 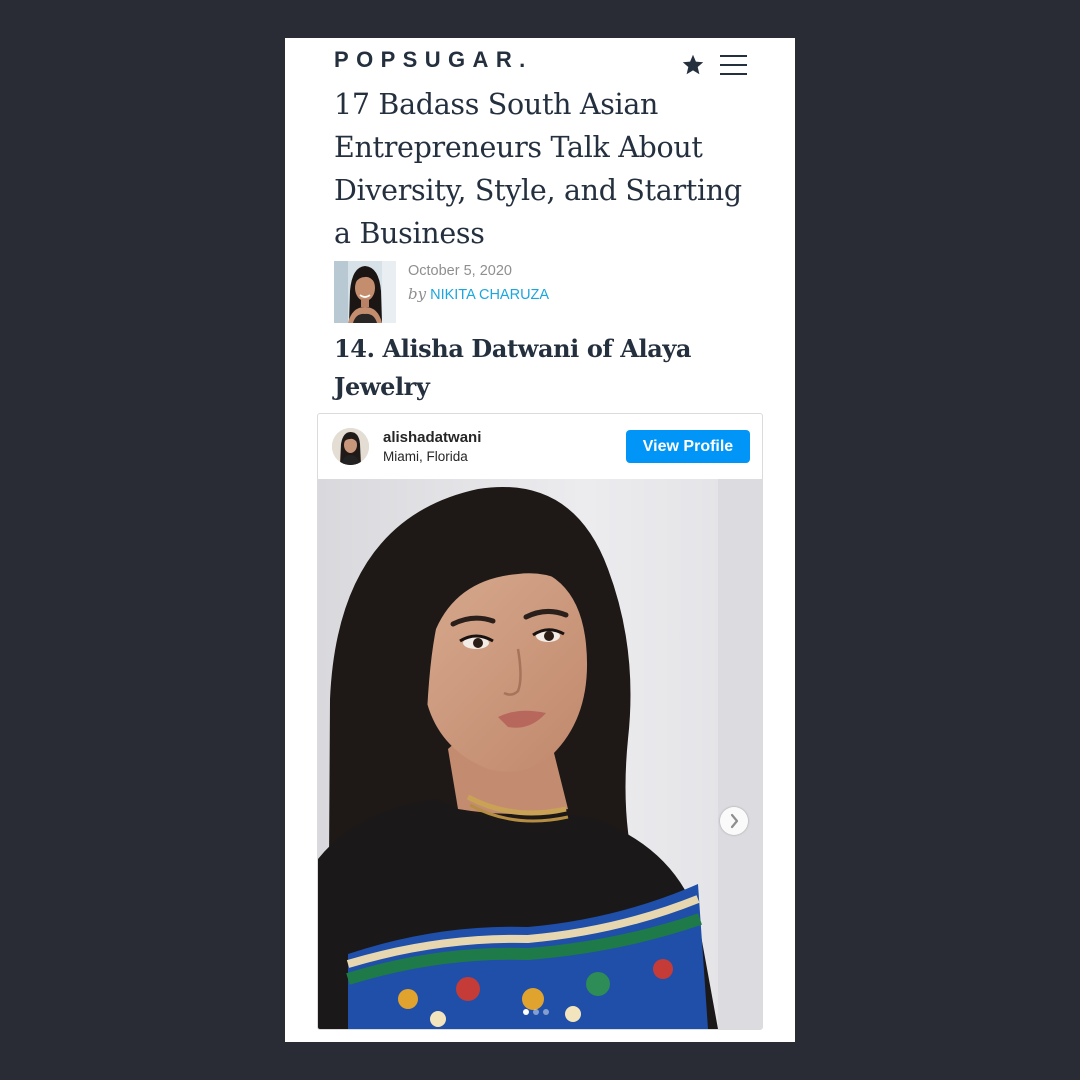 I want to click on byline-prefix: by, so click(x=417, y=294).